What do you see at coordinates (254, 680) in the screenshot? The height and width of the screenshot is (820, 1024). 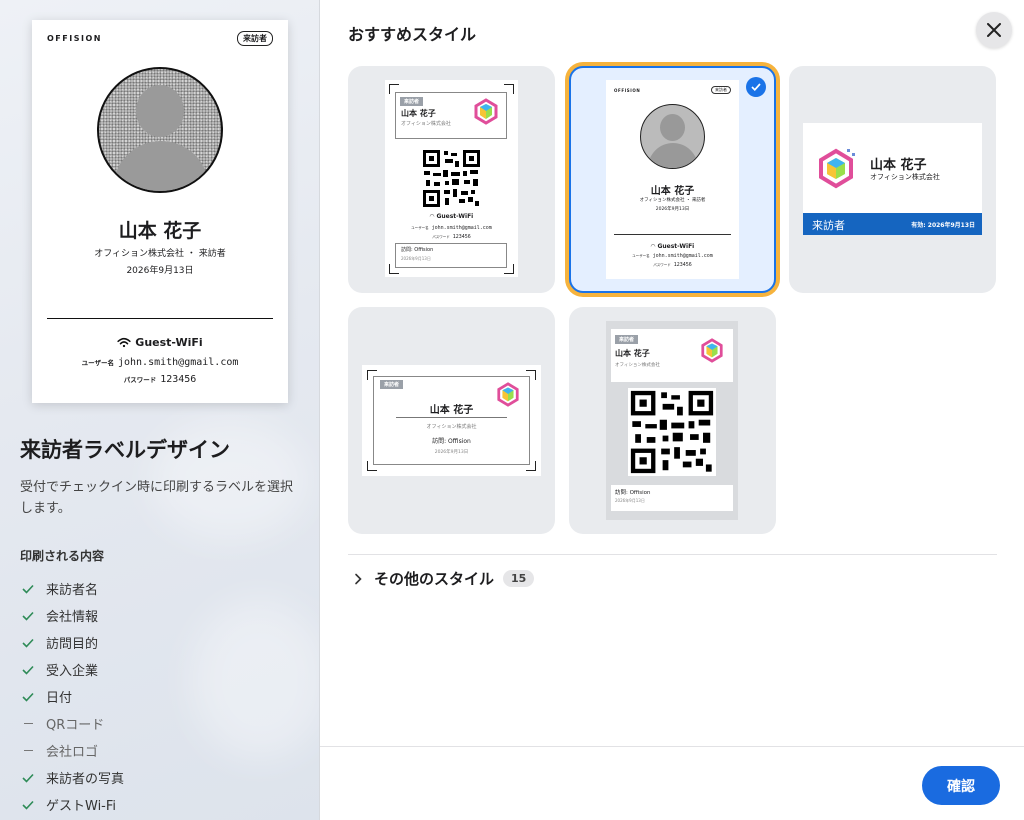 I see `background-blob` at bounding box center [254, 680].